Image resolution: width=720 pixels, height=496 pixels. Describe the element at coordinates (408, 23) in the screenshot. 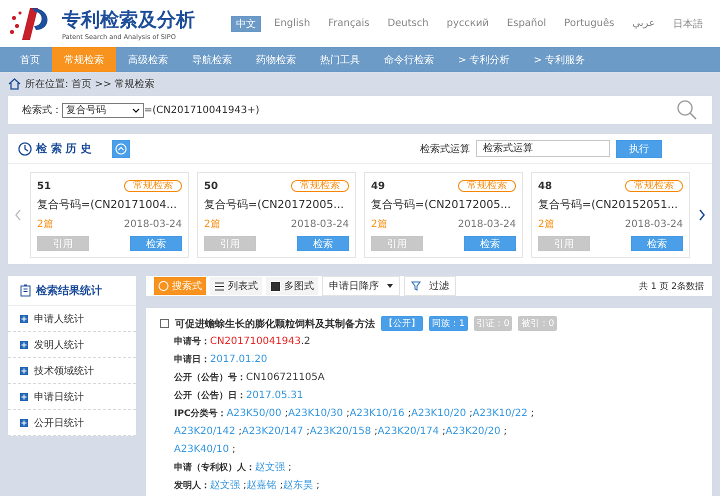

I see `language-link: Deutsch` at that location.